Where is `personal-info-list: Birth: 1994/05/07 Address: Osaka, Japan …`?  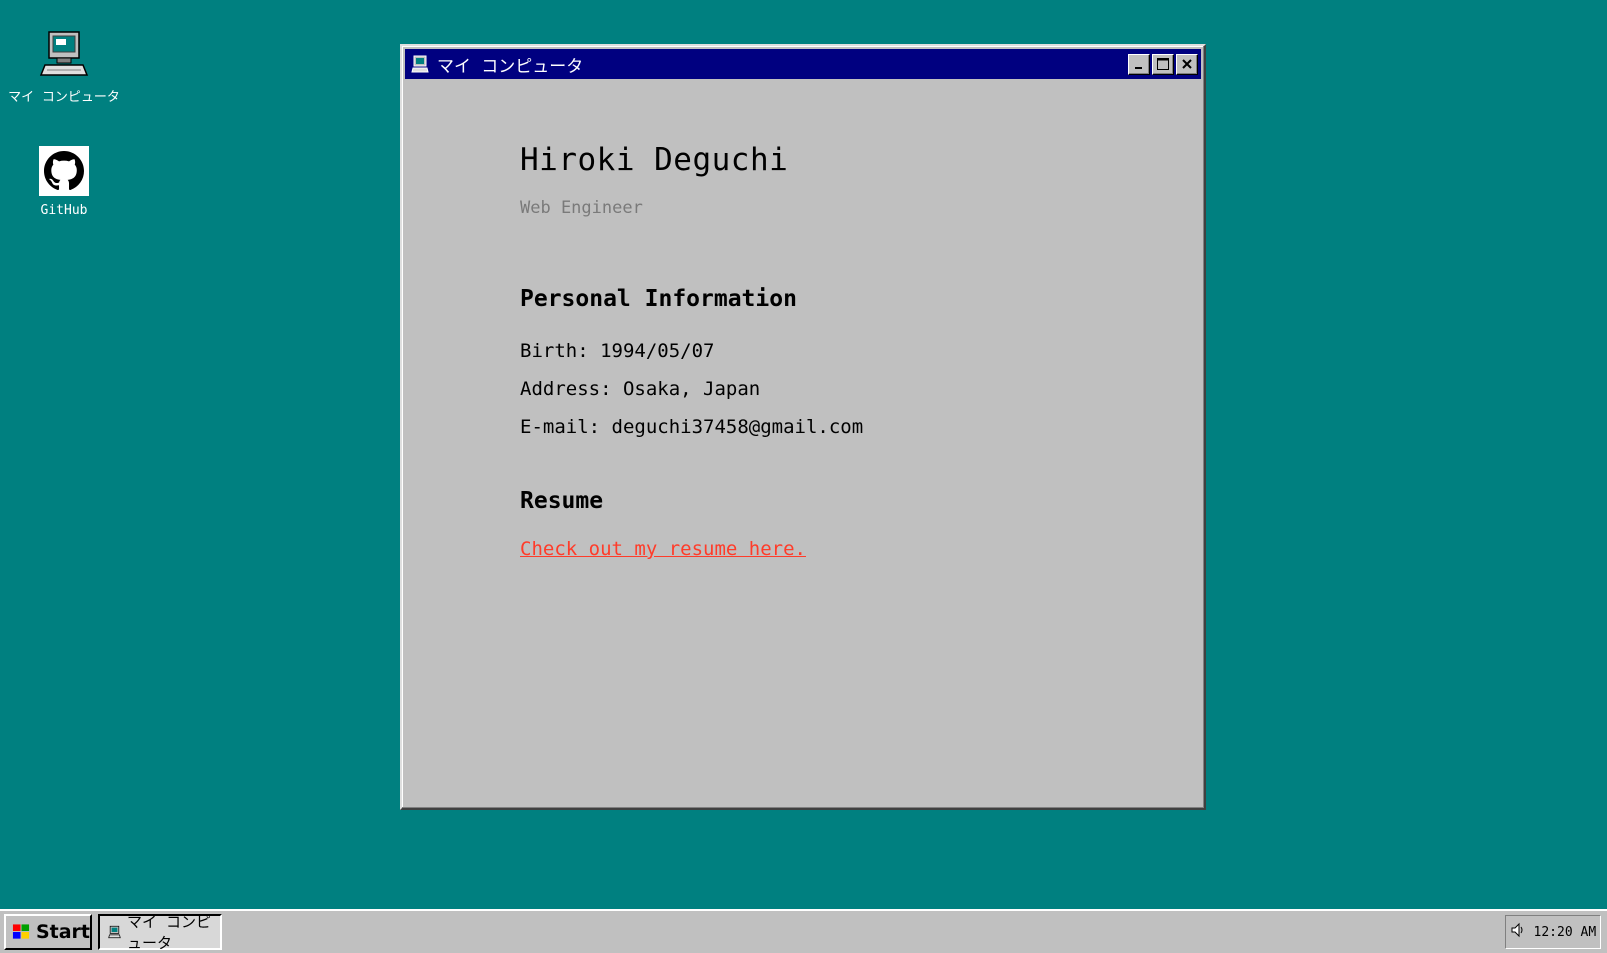 personal-info-list: Birth: 1994/05/07 Address: Osaka, Japan … is located at coordinates (842, 389).